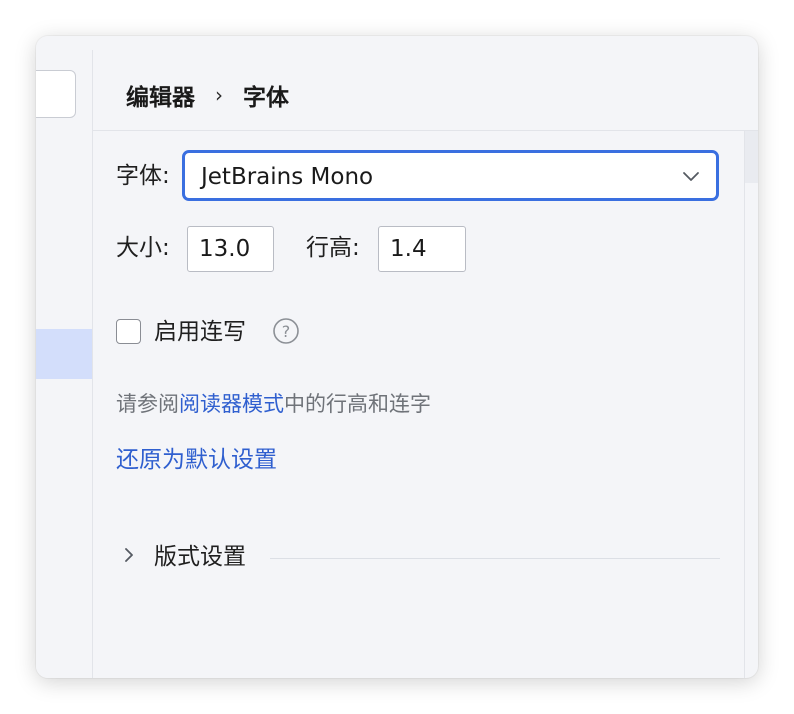 The height and width of the screenshot is (714, 794). What do you see at coordinates (200, 332) in the screenshot?
I see `ligatures-label: 启用连写` at bounding box center [200, 332].